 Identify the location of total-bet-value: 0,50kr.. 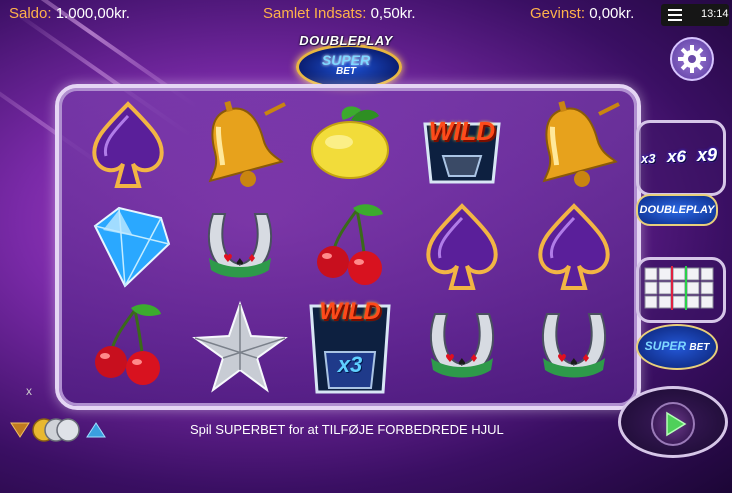
(393, 13).